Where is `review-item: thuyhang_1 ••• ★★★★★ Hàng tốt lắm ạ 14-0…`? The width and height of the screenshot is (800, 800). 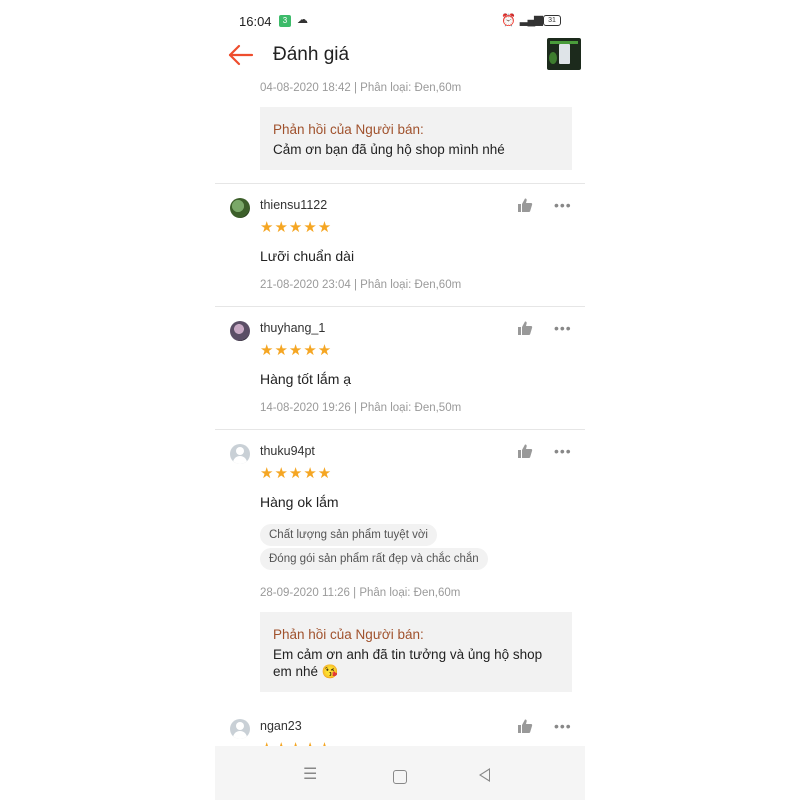 review-item: thuyhang_1 ••• ★★★★★ Hàng tốt lắm ạ 14-0… is located at coordinates (400, 368).